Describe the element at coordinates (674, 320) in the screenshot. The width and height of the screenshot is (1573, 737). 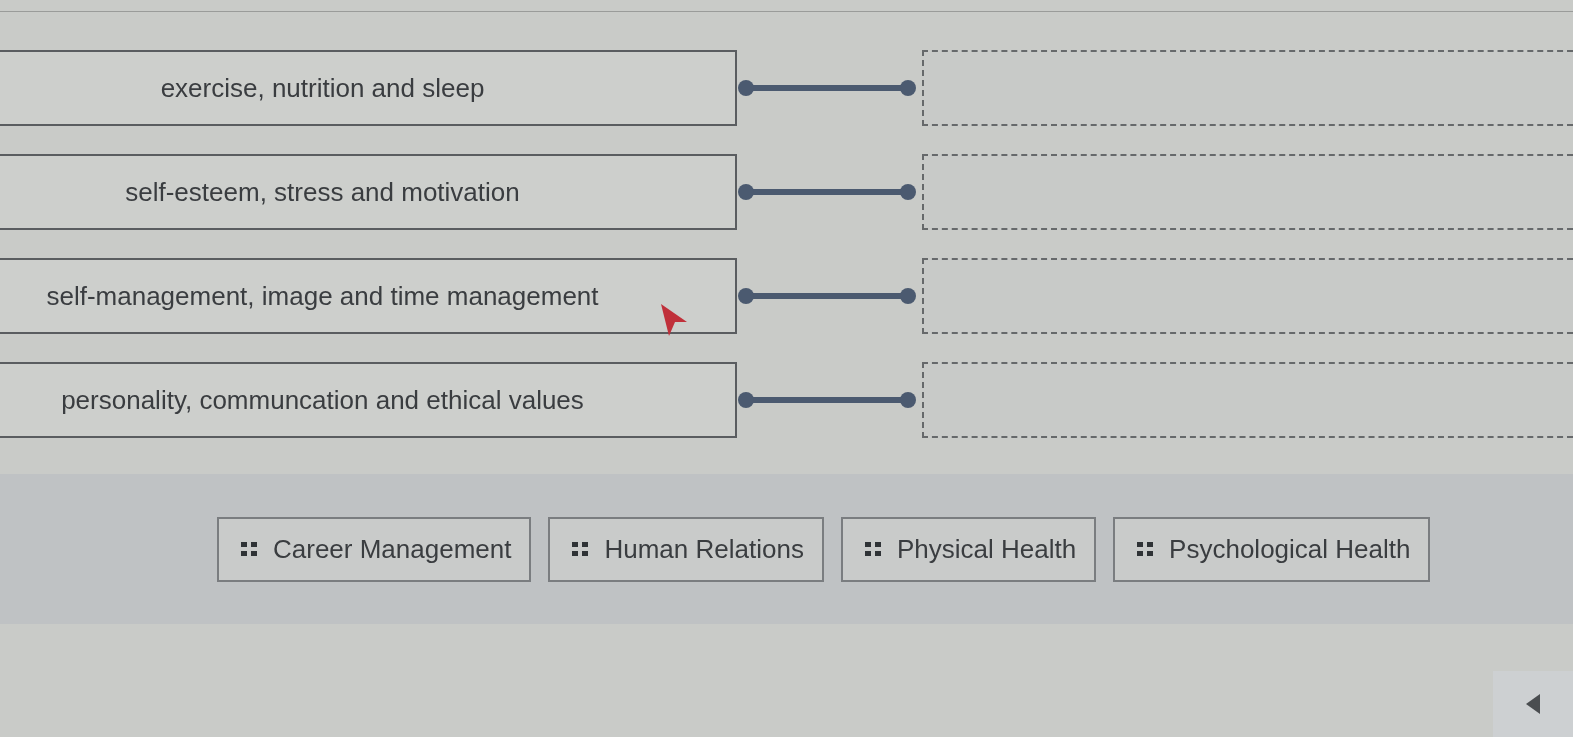
I see `mouse-pointer-icon` at that location.